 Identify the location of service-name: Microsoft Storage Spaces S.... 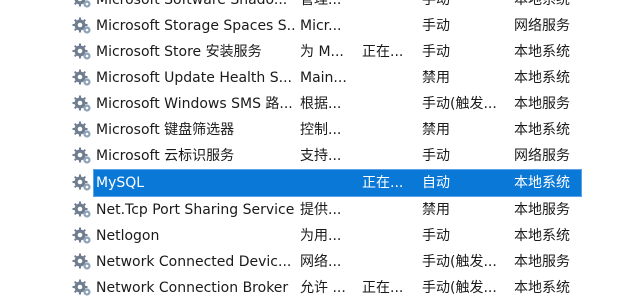
(196, 26).